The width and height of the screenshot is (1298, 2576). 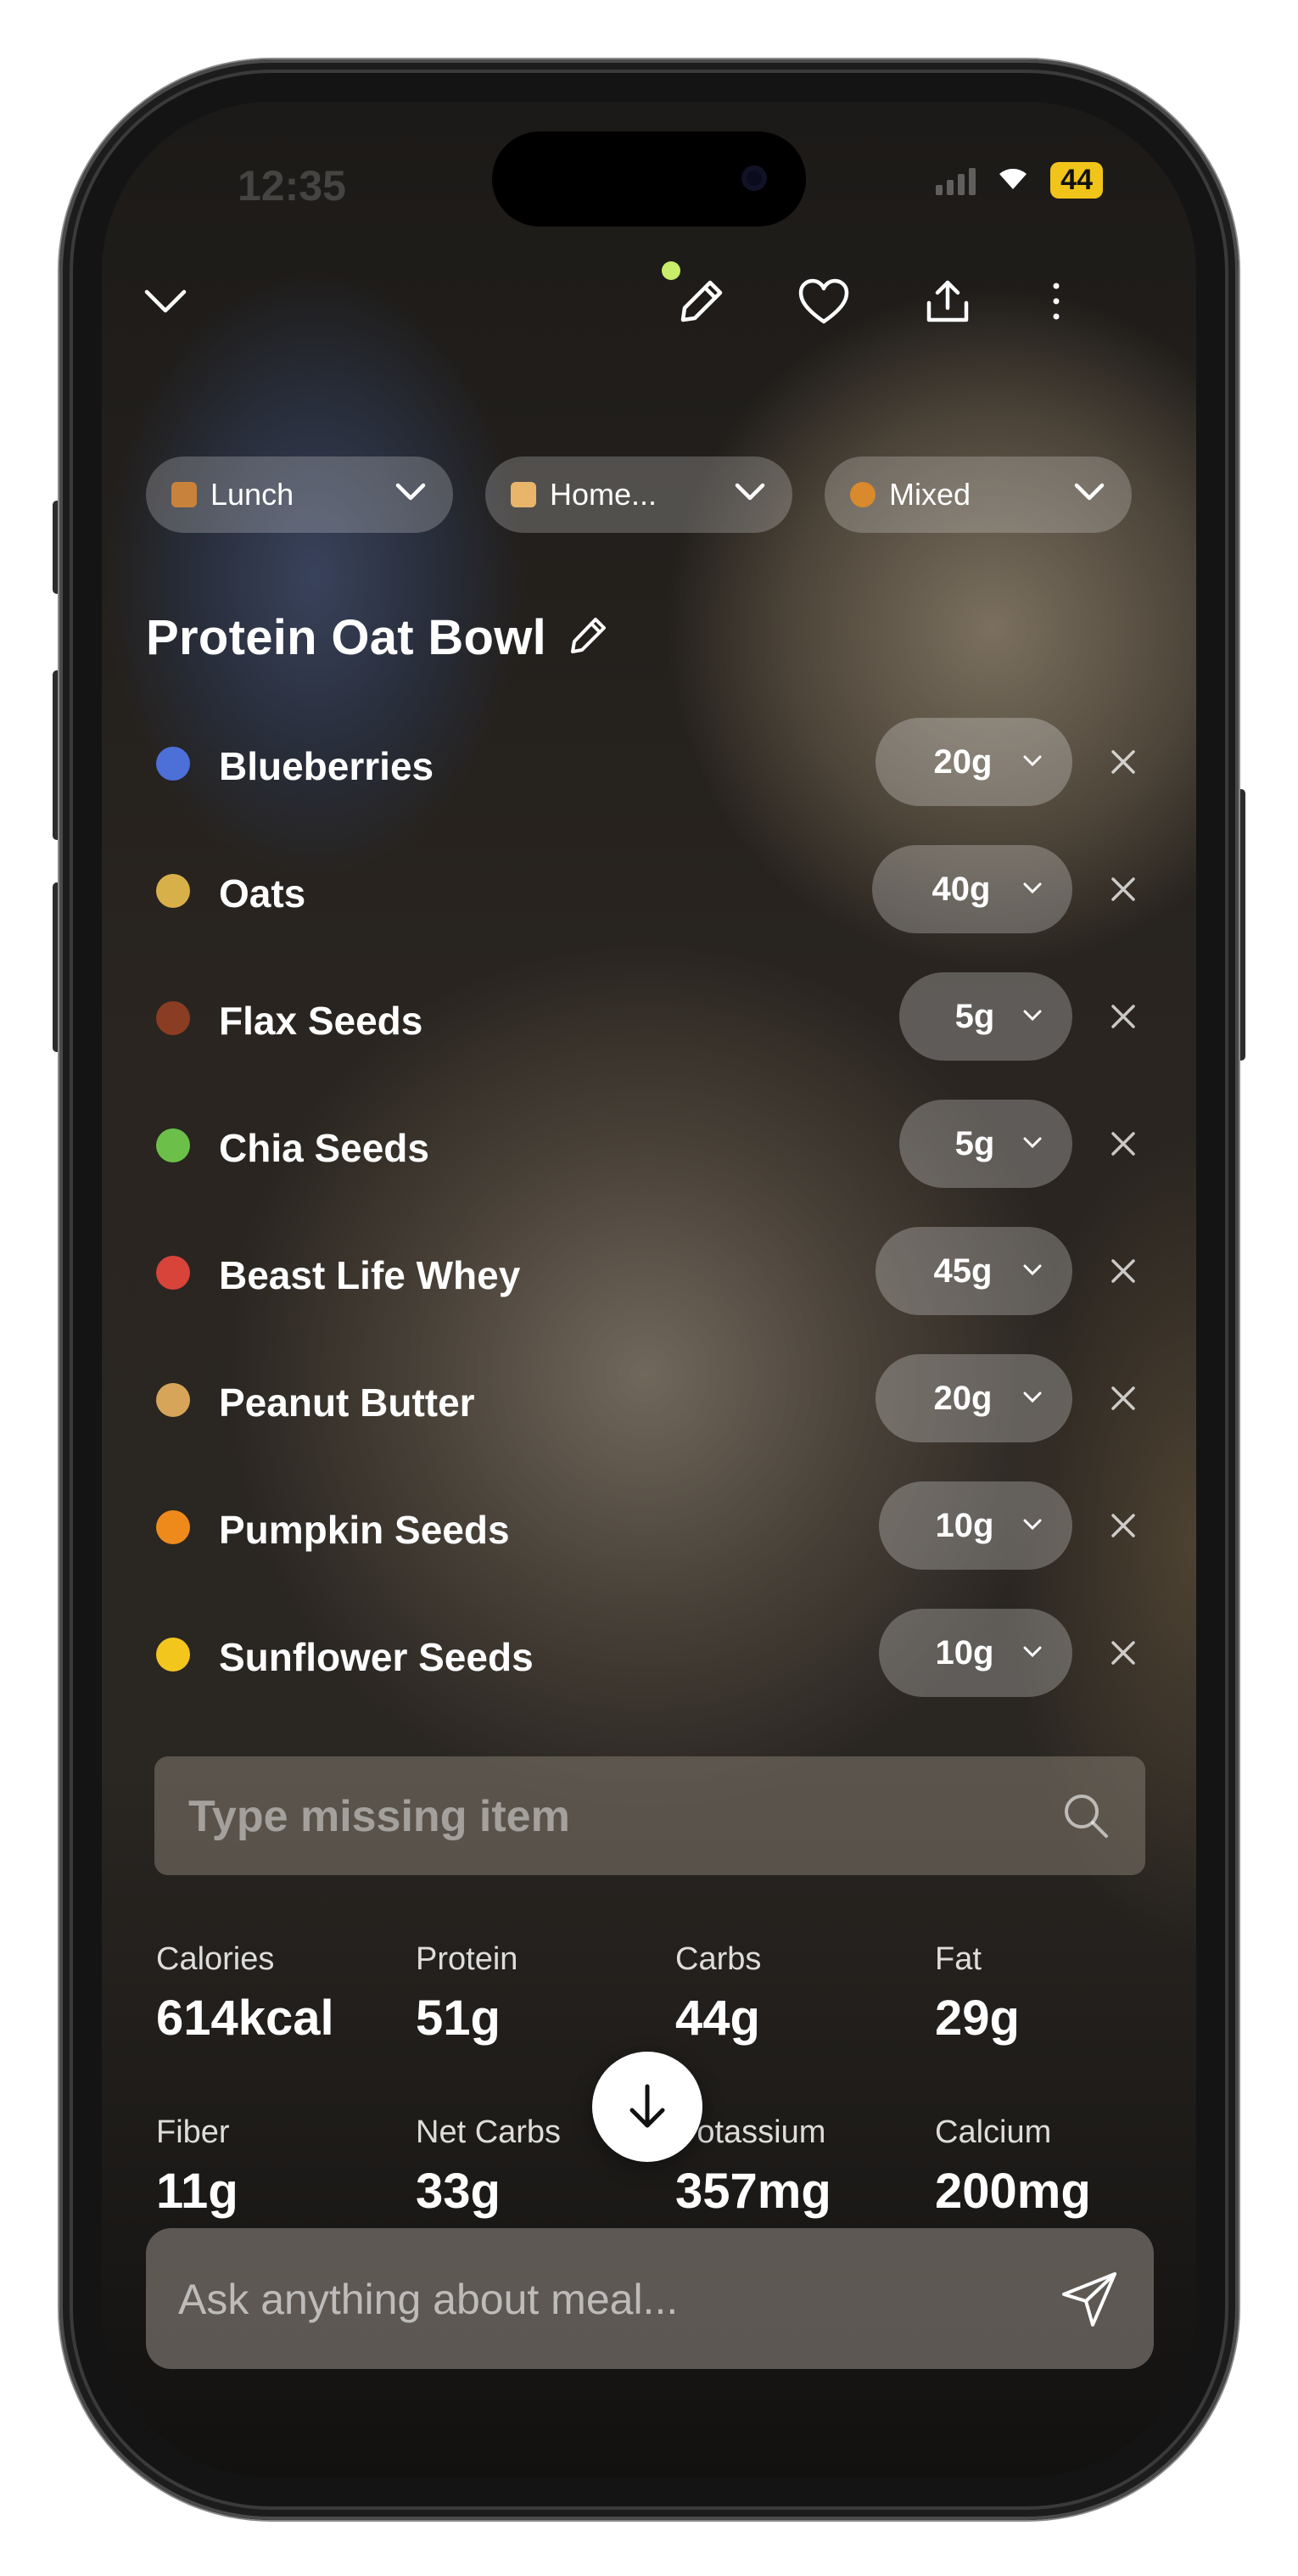 I want to click on status-indicators: 44, so click(x=1019, y=180).